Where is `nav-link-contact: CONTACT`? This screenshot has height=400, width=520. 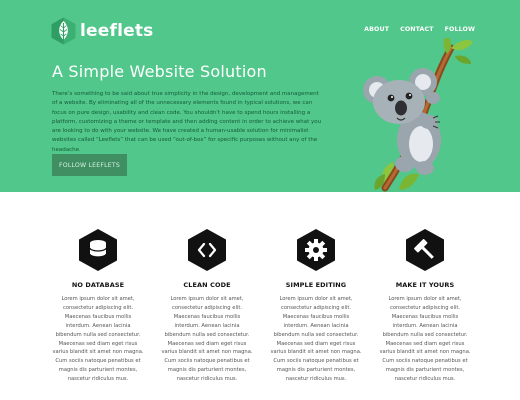
nav-link-contact: CONTACT is located at coordinates (417, 29).